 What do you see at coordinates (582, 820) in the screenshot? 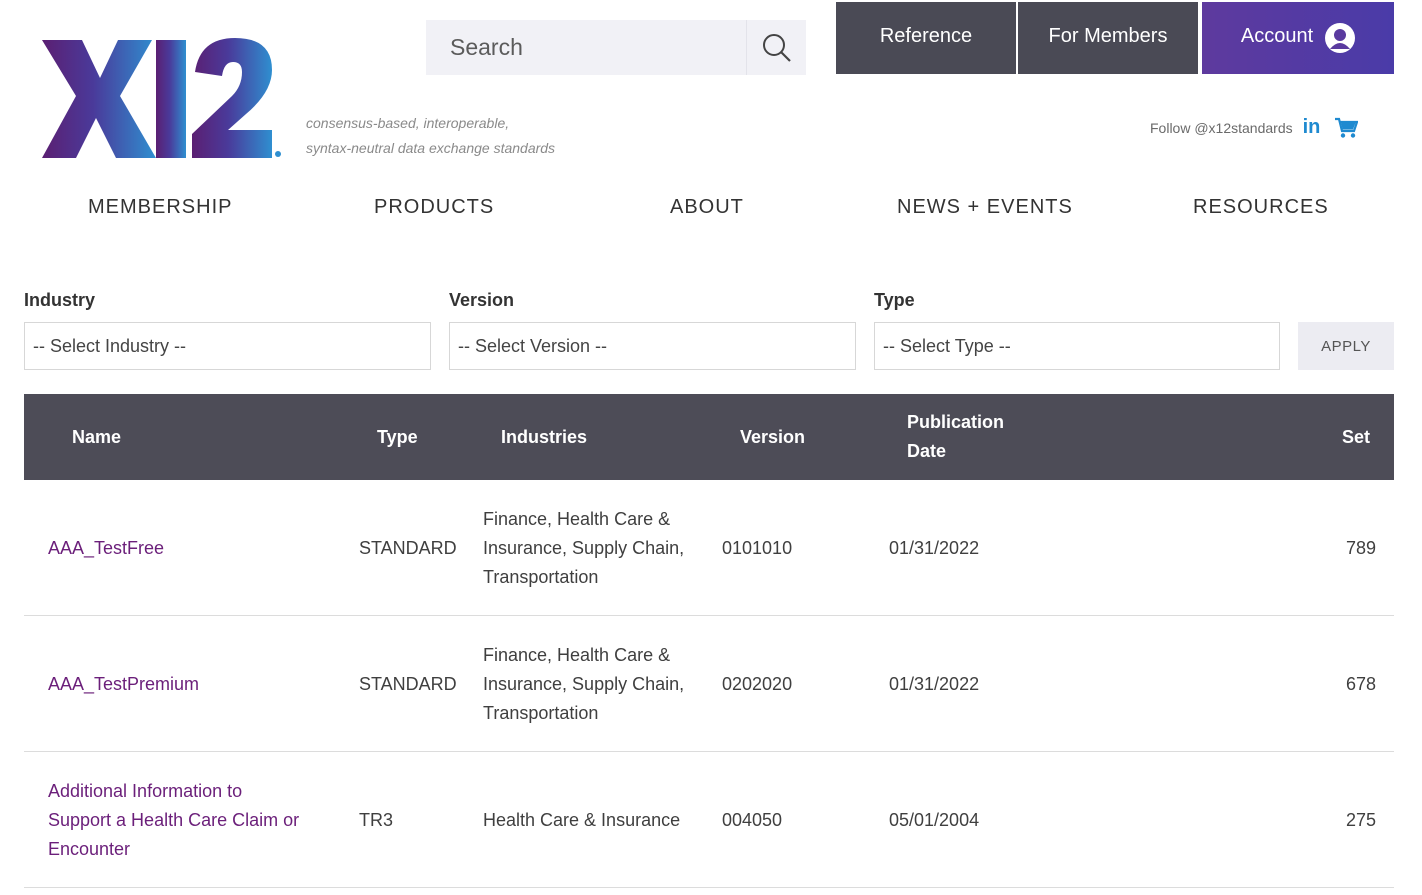
I see `row-industries: Health Care & Insurance` at bounding box center [582, 820].